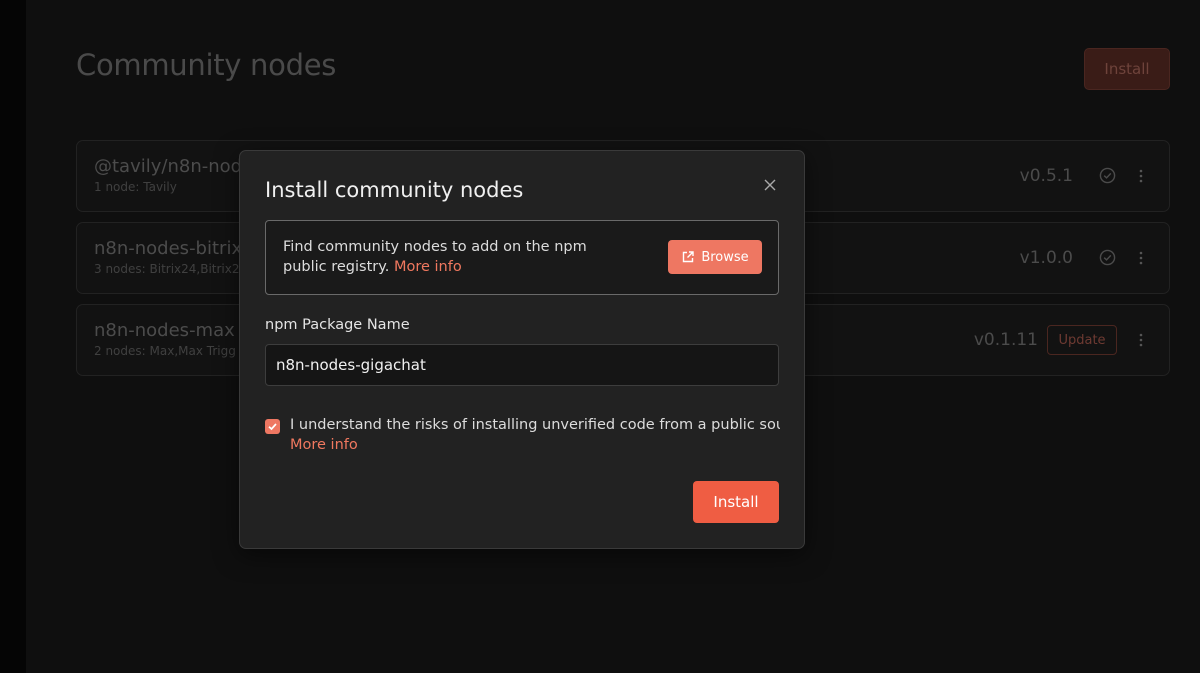 The height and width of the screenshot is (673, 1200). I want to click on info-more-link: More info, so click(428, 267).